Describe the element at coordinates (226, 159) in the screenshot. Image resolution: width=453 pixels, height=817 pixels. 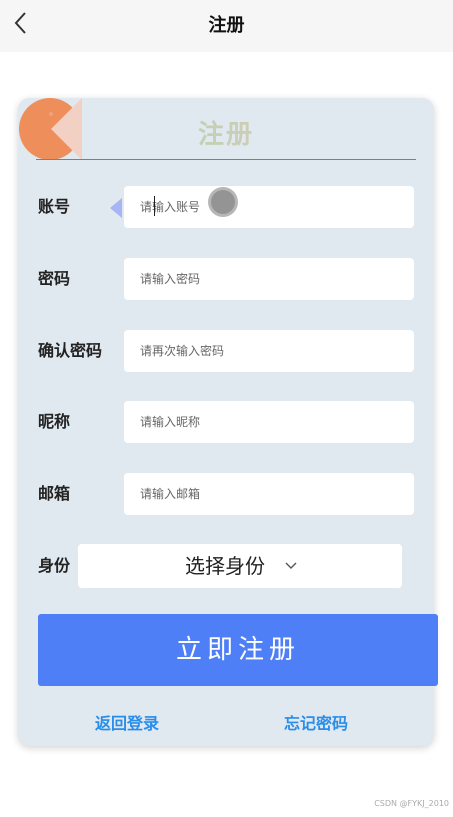
I see `title-divider` at that location.